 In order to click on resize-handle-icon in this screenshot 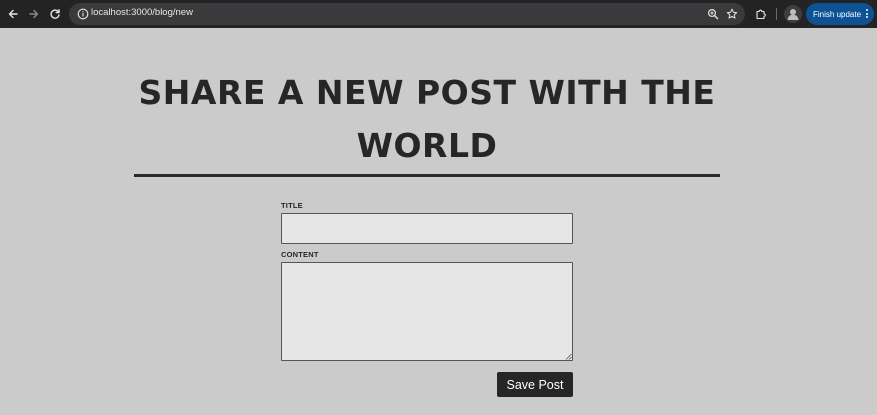, I will do `click(568, 356)`.